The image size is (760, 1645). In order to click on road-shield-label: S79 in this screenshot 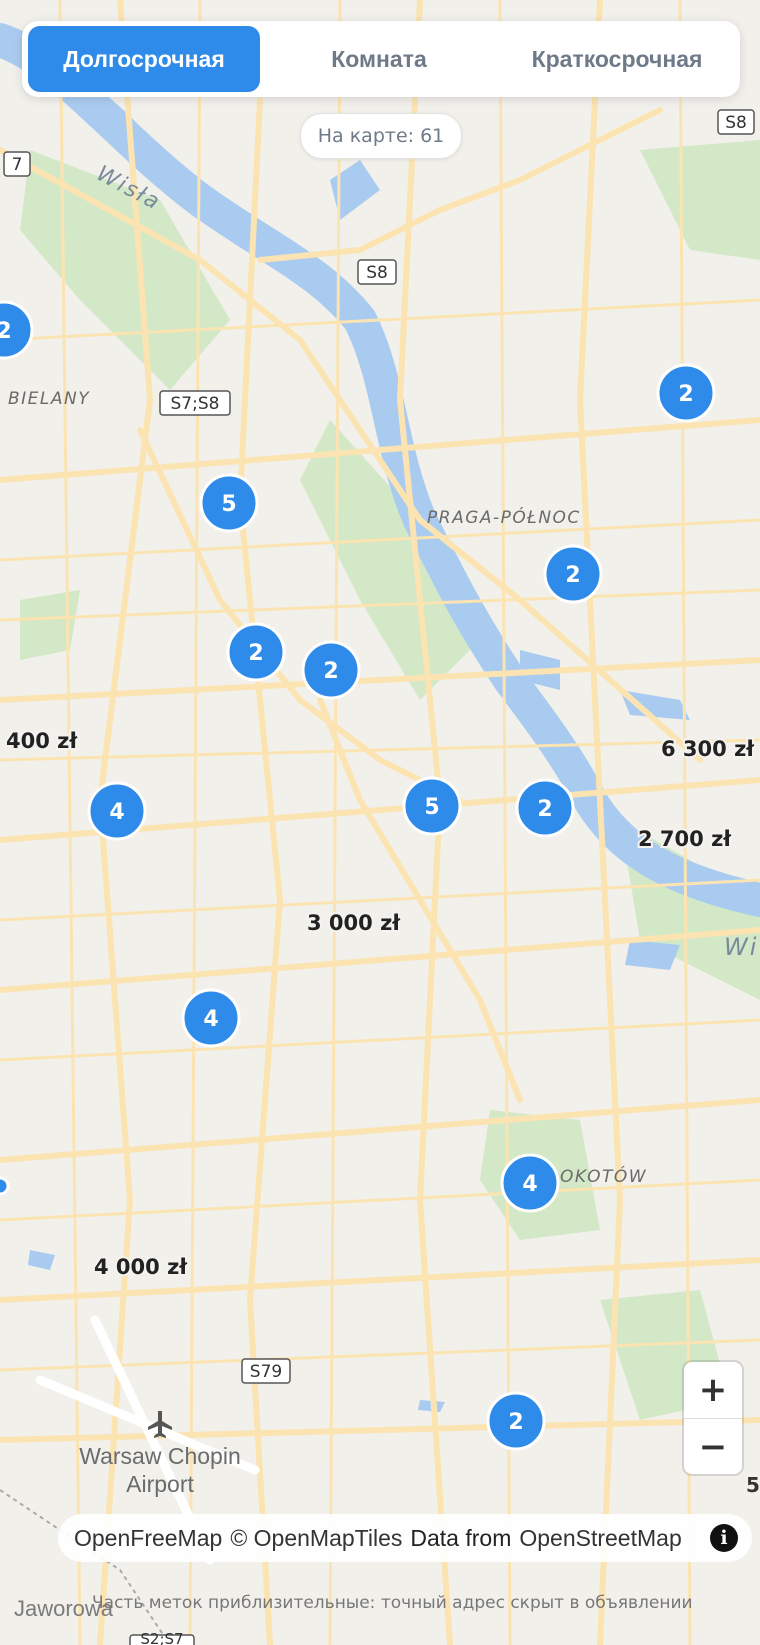, I will do `click(266, 1372)`.